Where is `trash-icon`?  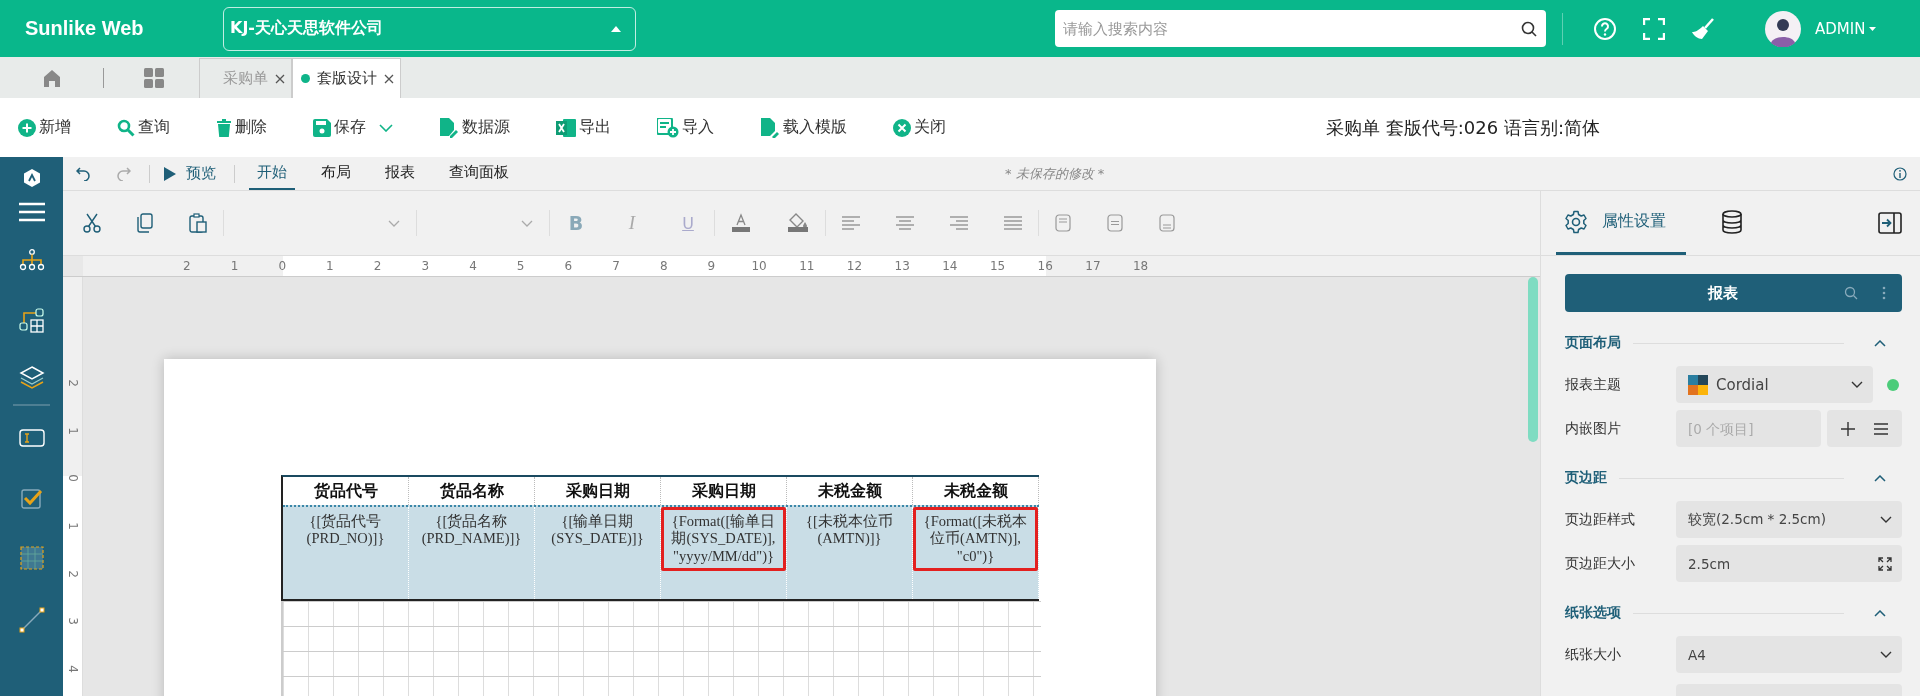
trash-icon is located at coordinates (224, 127).